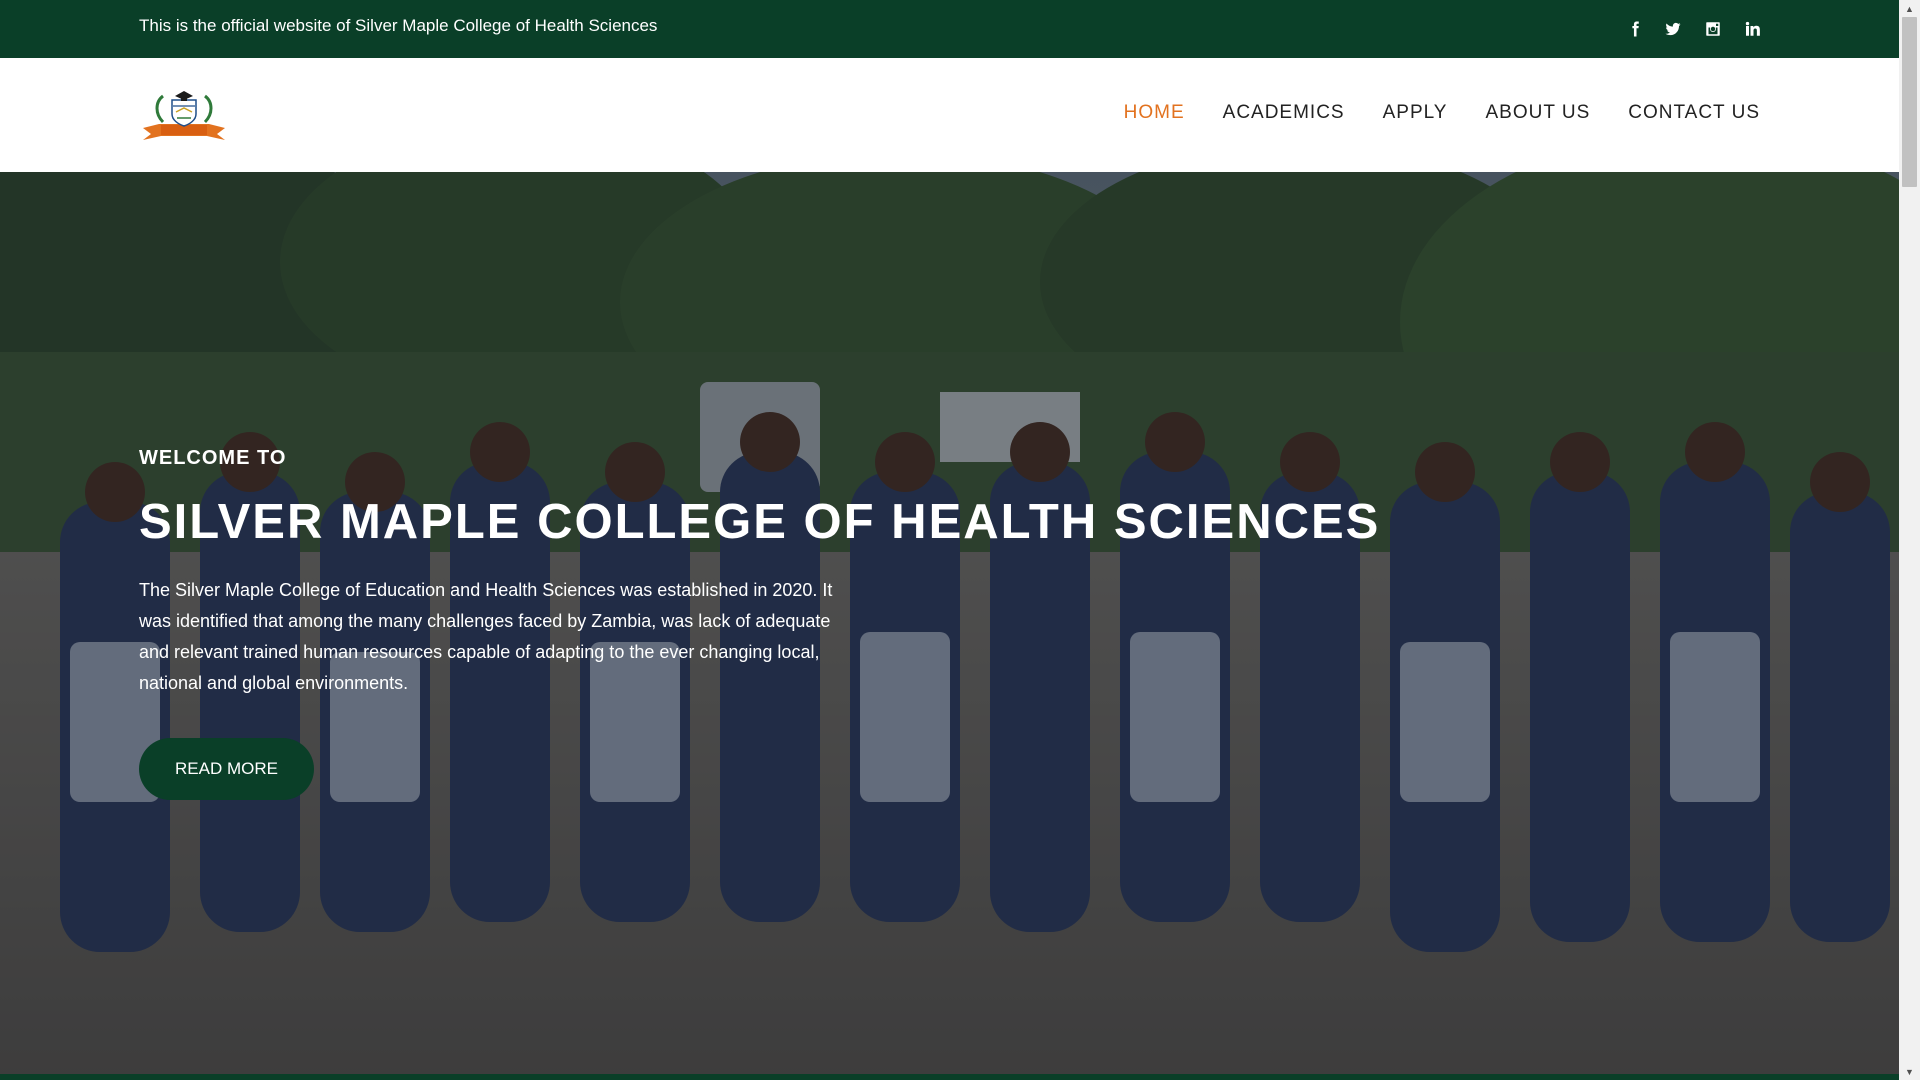 Image resolution: width=1920 pixels, height=1080 pixels. I want to click on hero-title: SILVER MAPLE COLLEGE OF HEALTH SCIENCES, so click(760, 522).